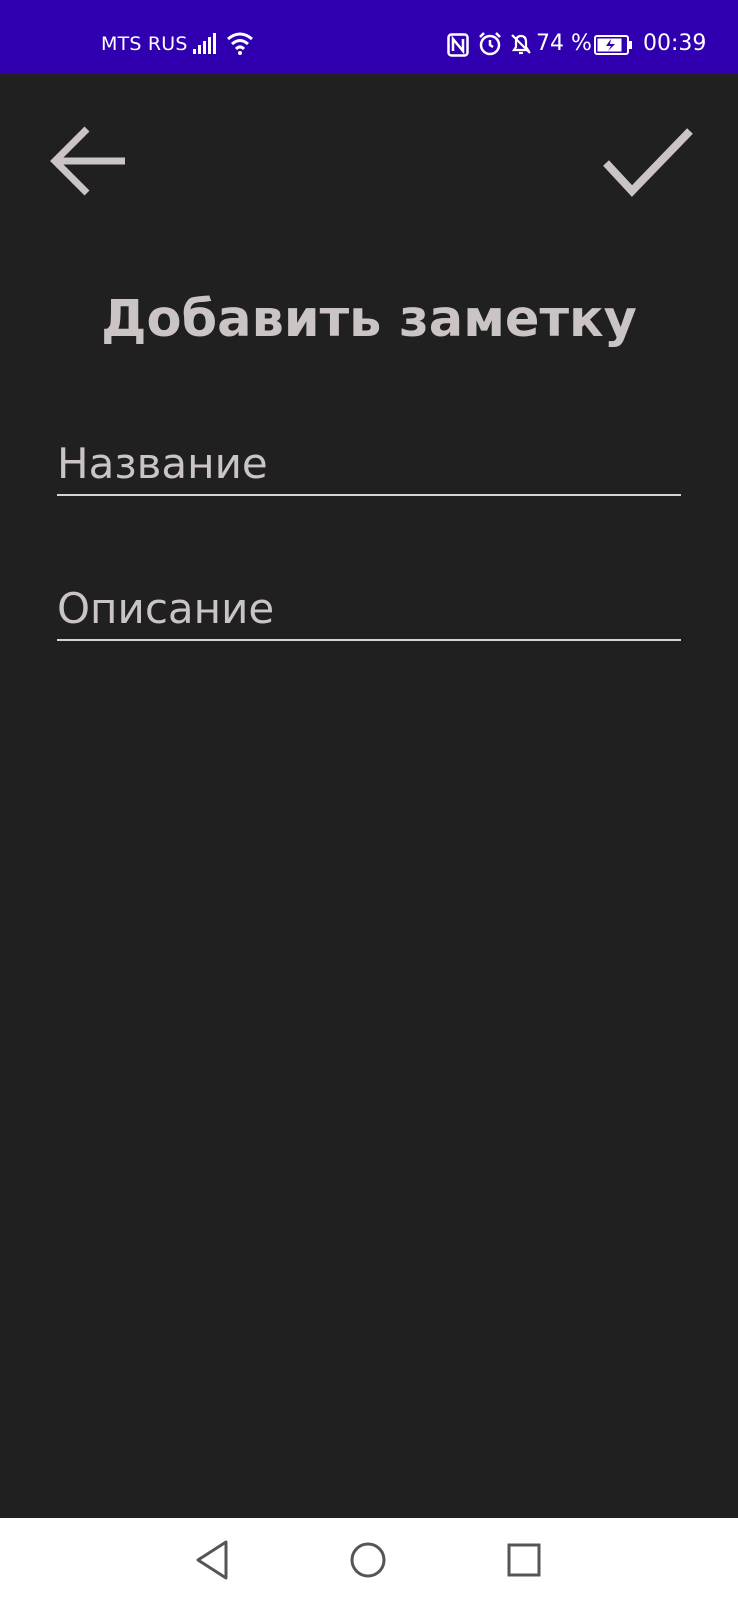 The width and height of the screenshot is (738, 1600). I want to click on note-title-input, so click(369, 463).